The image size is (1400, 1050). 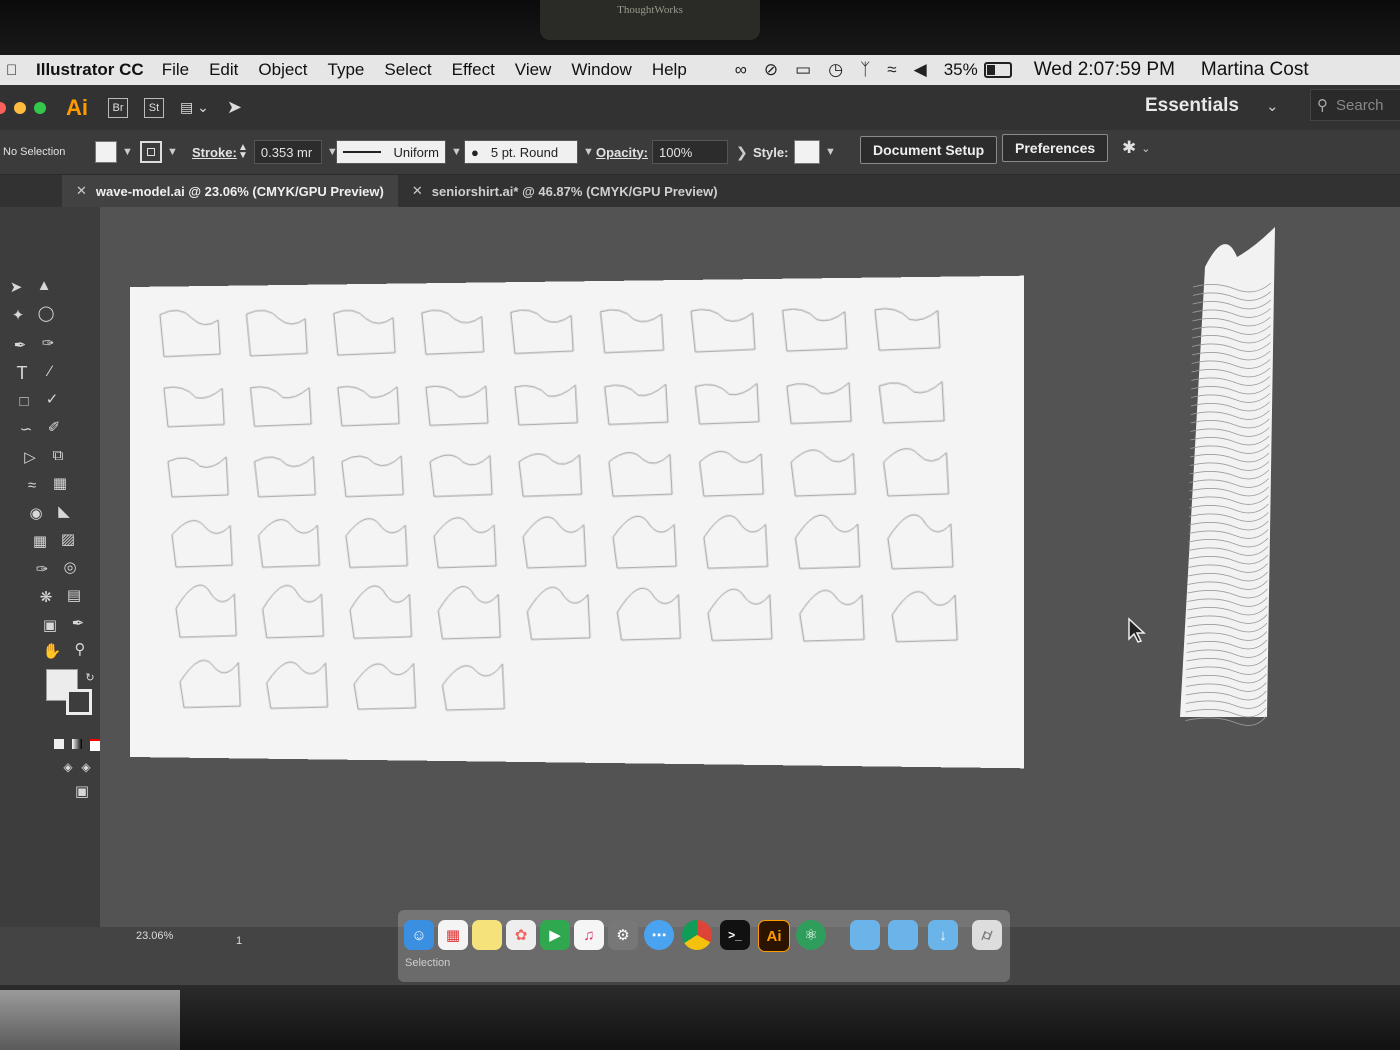 What do you see at coordinates (835, 70) in the screenshot?
I see `time-machine-icon: ◷` at bounding box center [835, 70].